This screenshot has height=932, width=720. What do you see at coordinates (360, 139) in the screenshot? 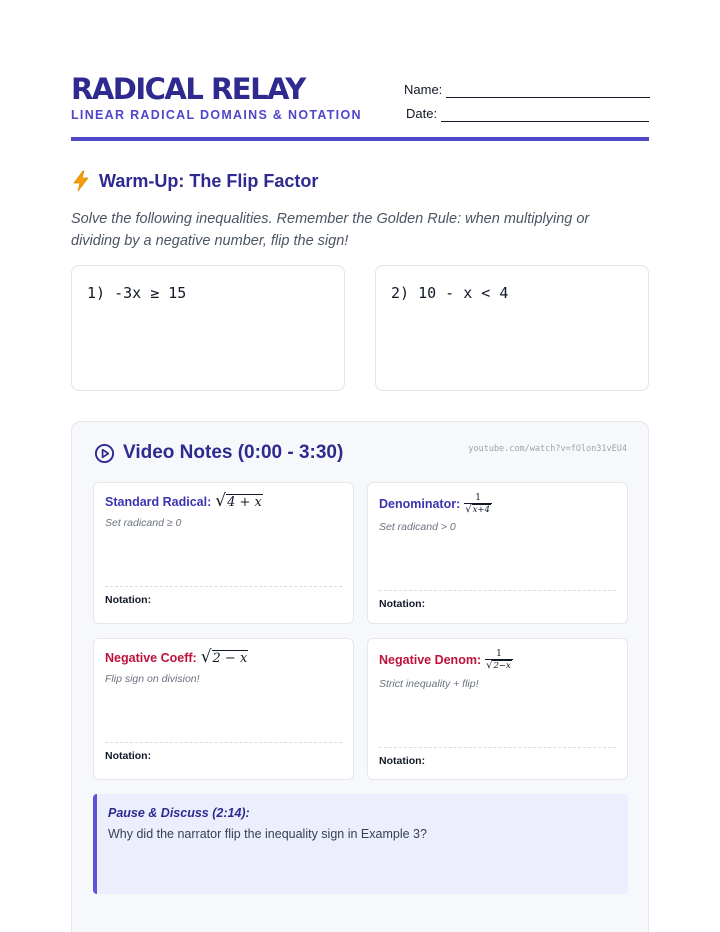
I see `header-divider` at bounding box center [360, 139].